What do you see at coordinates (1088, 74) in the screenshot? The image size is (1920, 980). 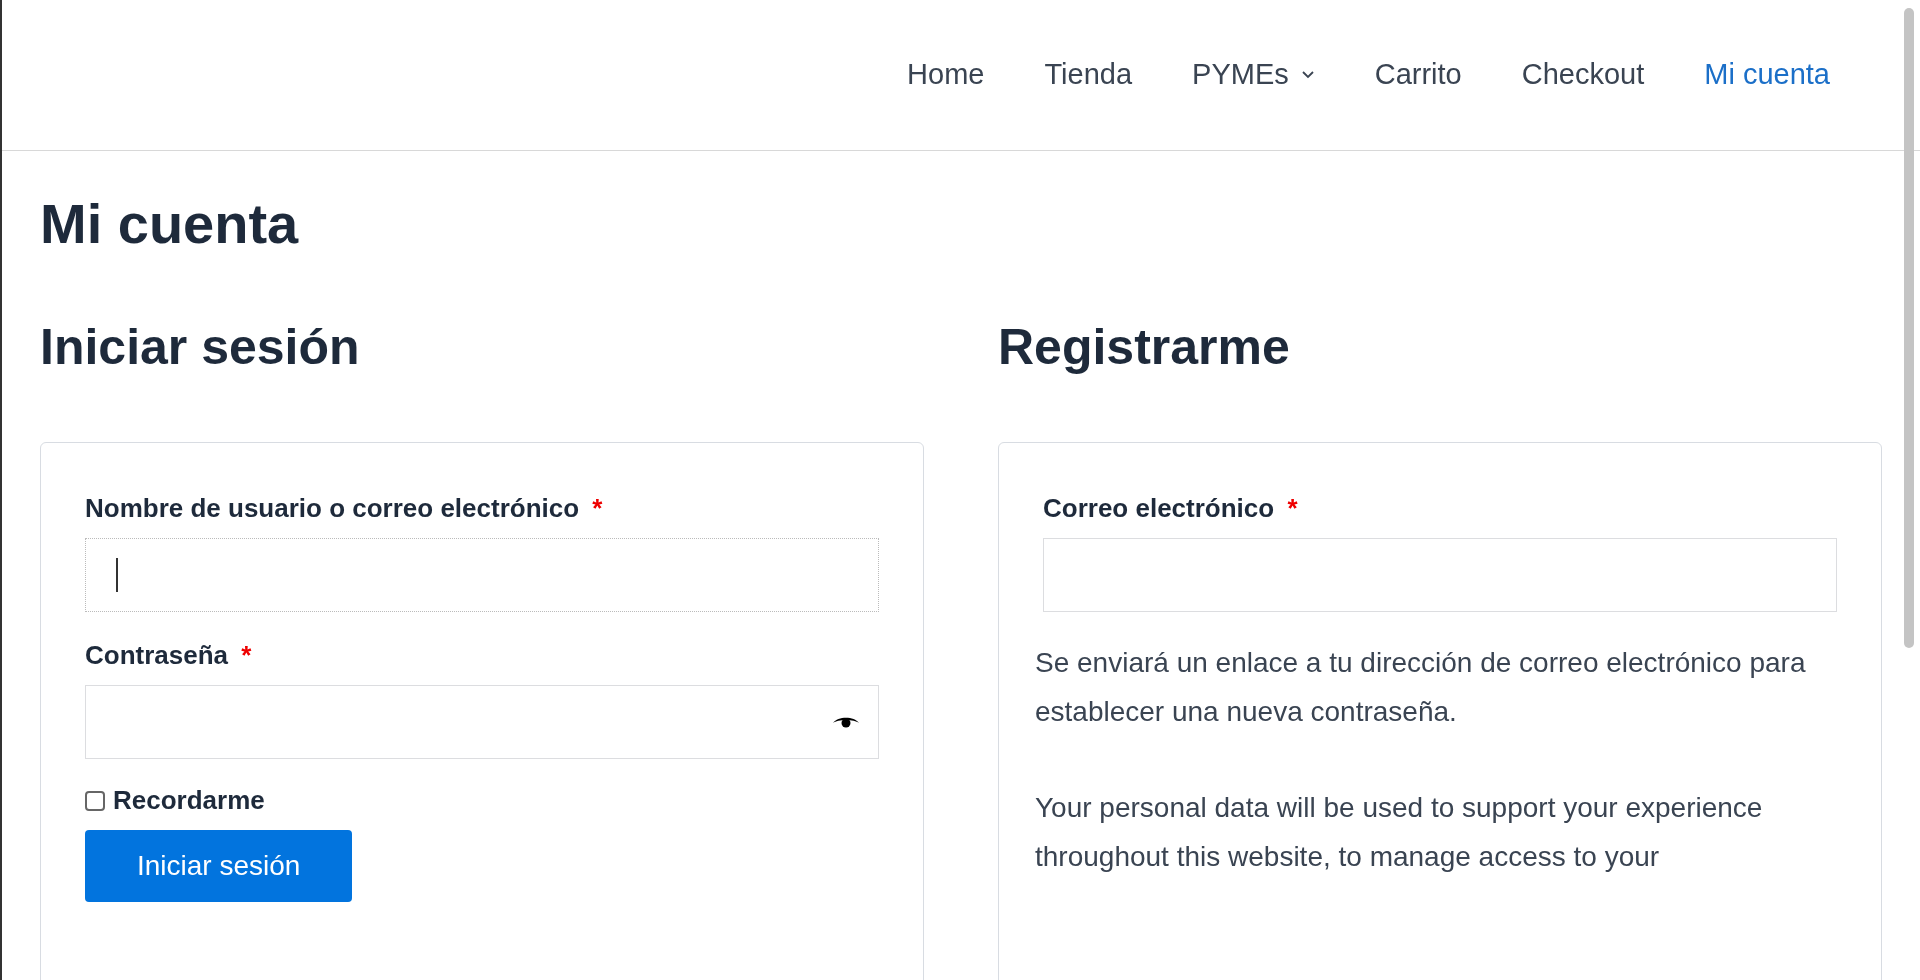 I see `nav-link: Tienda` at bounding box center [1088, 74].